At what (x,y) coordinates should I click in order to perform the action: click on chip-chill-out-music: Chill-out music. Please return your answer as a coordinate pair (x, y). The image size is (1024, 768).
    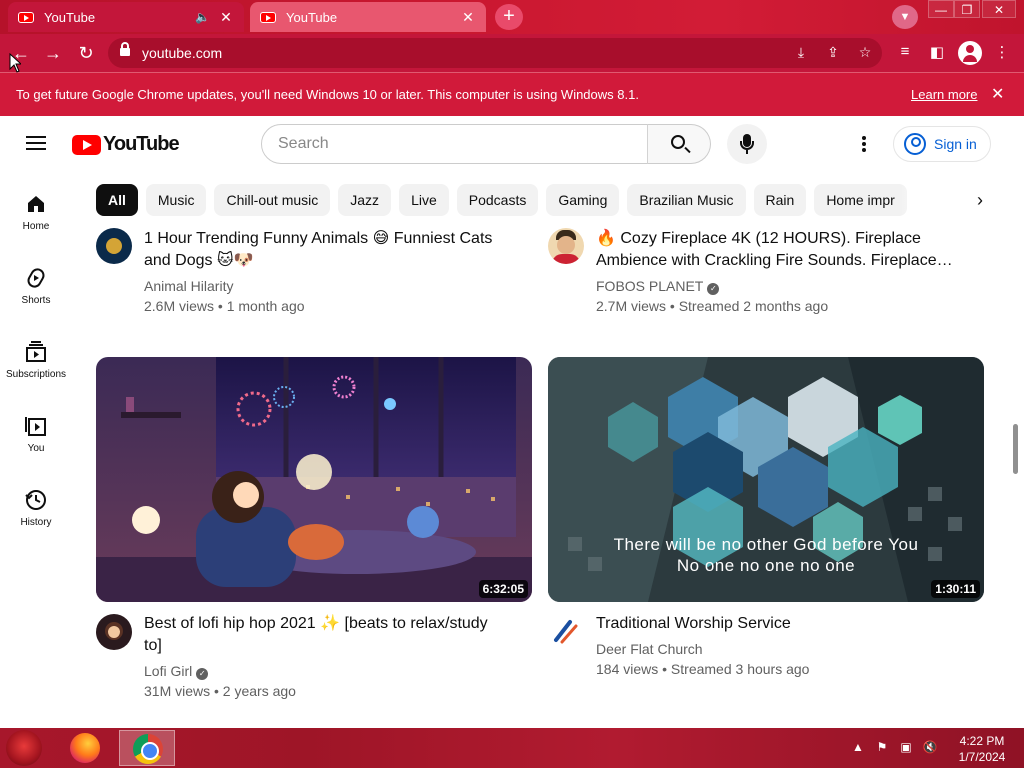
    Looking at the image, I should click on (272, 200).